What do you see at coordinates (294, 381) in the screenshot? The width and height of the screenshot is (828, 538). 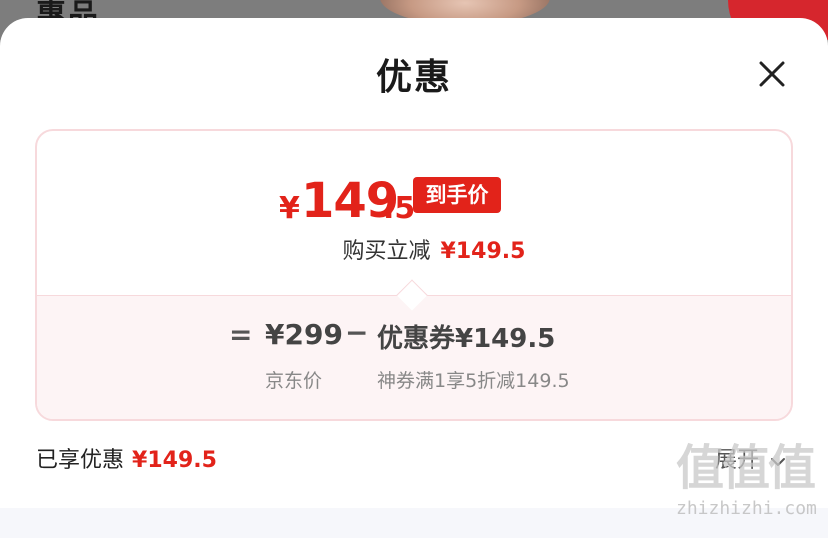 I see `original-price-caption: 京东价` at bounding box center [294, 381].